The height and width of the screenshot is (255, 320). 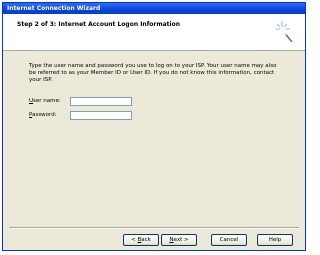 What do you see at coordinates (101, 101) in the screenshot?
I see `user-name-input` at bounding box center [101, 101].